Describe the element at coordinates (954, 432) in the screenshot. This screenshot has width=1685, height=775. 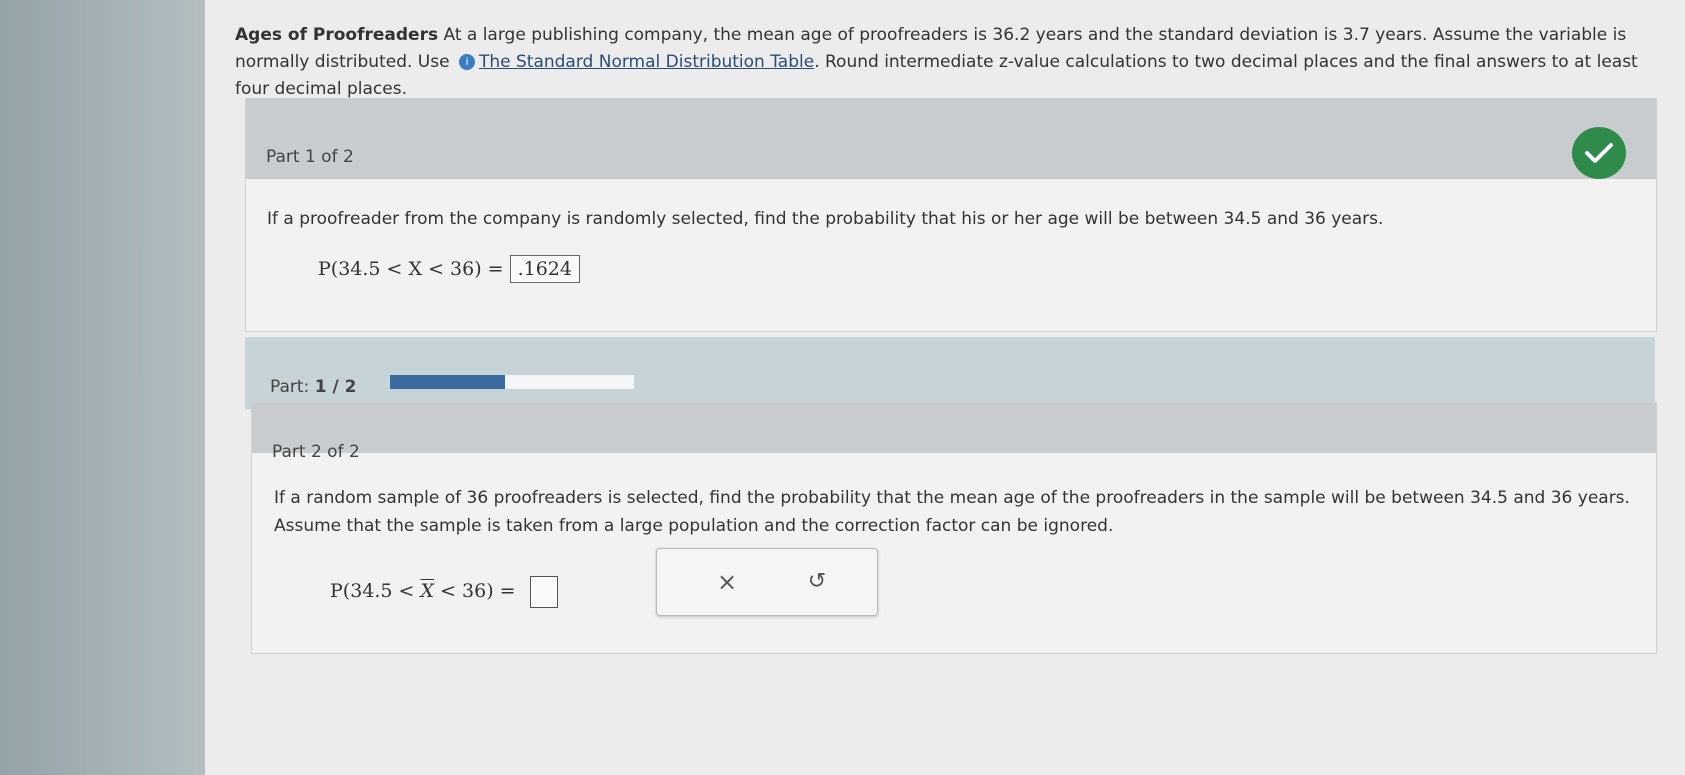
I see `part2-header: Part 2 of 2` at that location.